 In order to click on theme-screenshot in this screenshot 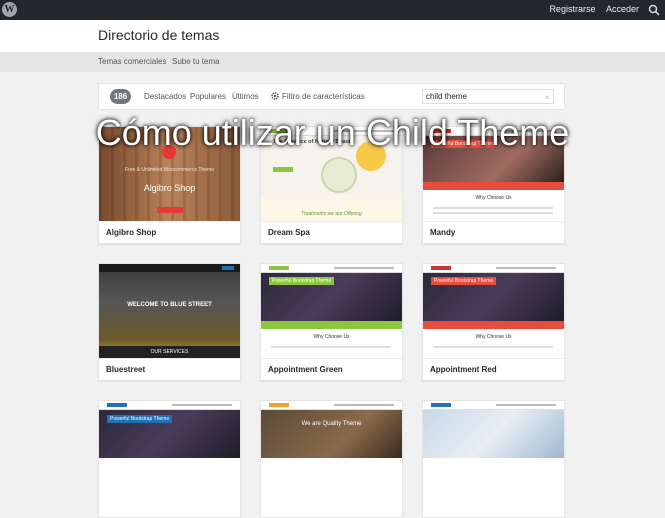, I will do `click(493, 448)`.